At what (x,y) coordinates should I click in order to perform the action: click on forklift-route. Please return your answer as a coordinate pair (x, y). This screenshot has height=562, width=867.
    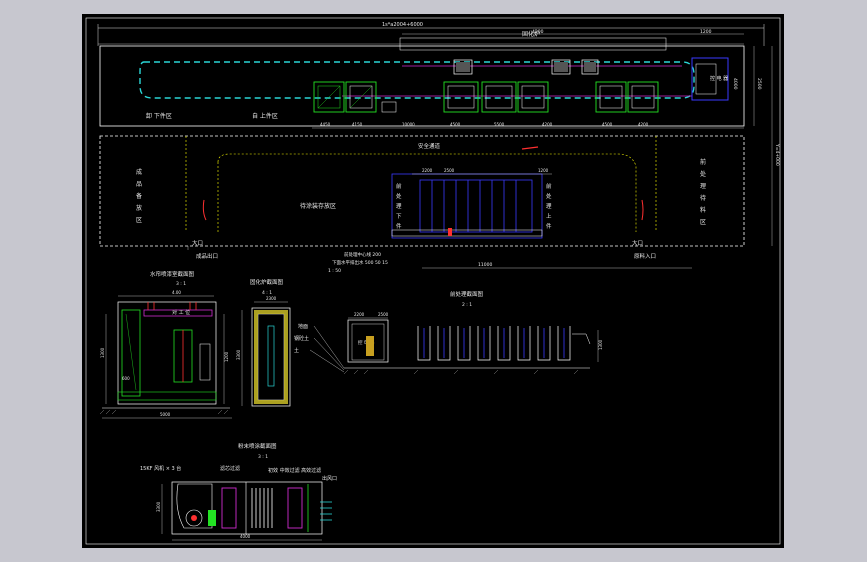
    Looking at the image, I should click on (421, 184).